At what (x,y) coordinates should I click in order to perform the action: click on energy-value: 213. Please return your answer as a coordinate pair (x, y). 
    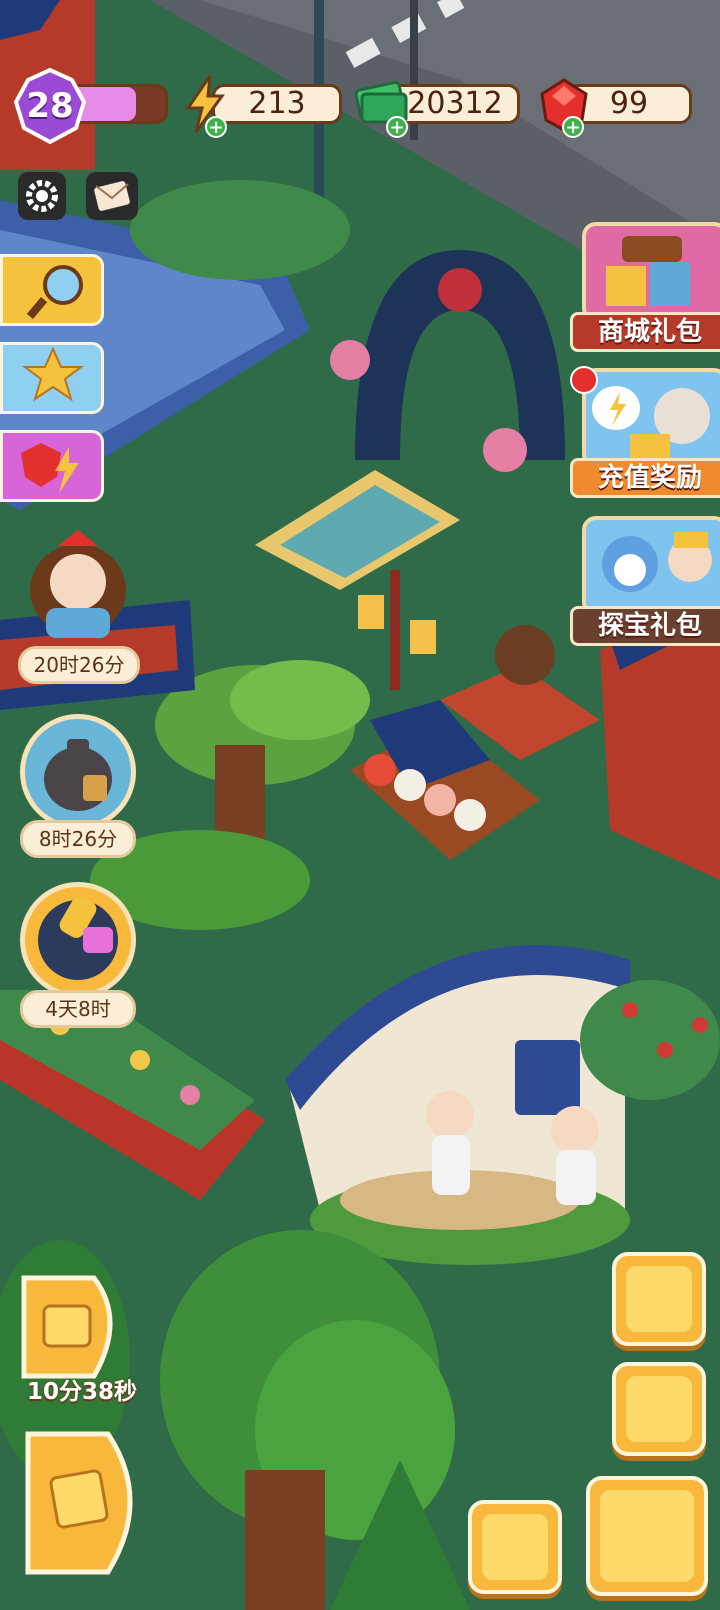
    Looking at the image, I should click on (277, 103).